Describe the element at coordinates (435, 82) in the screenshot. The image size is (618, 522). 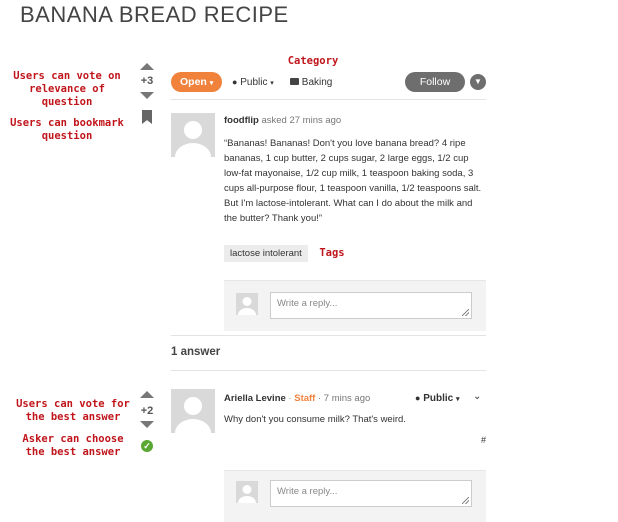
I see `follow-button: Follow` at that location.